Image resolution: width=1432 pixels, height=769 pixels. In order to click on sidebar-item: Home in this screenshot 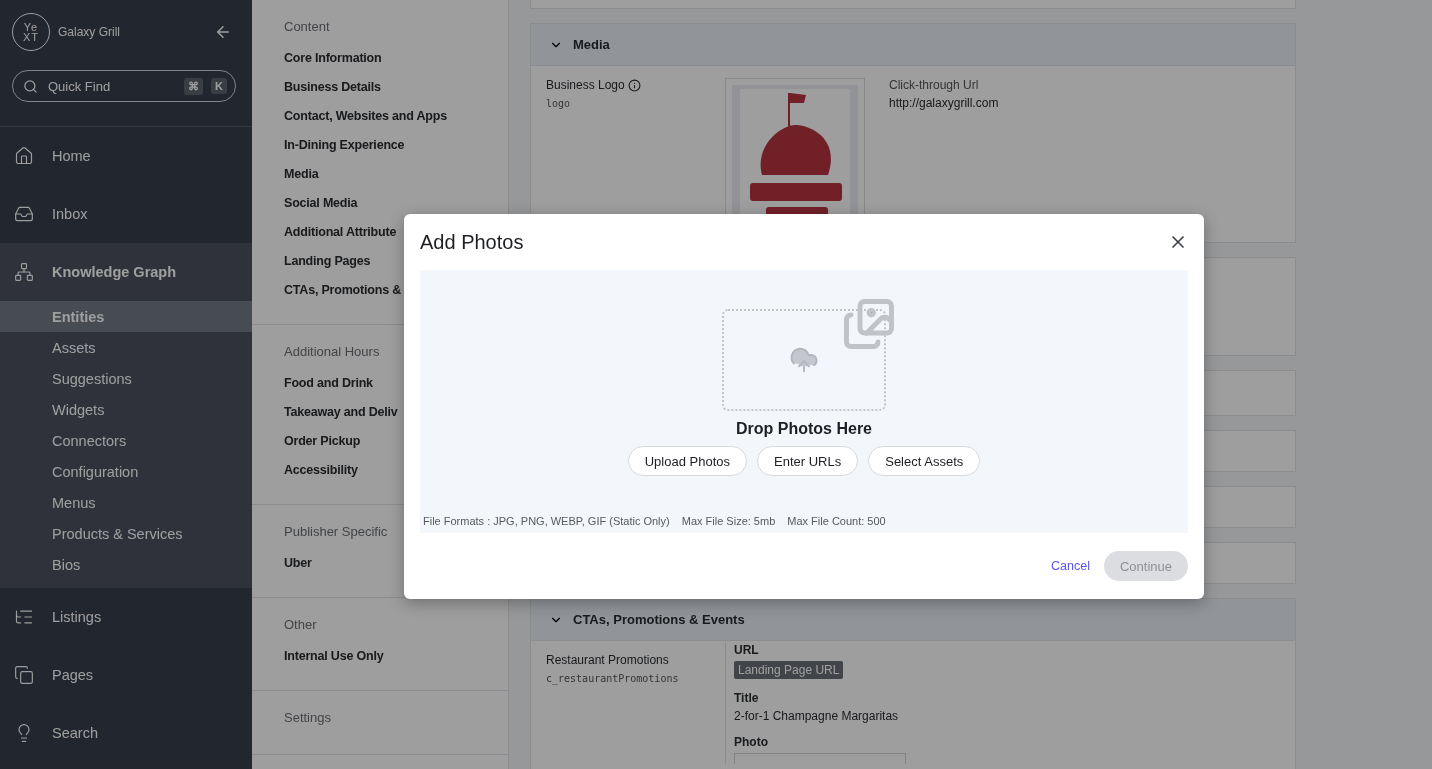, I will do `click(126, 156)`.